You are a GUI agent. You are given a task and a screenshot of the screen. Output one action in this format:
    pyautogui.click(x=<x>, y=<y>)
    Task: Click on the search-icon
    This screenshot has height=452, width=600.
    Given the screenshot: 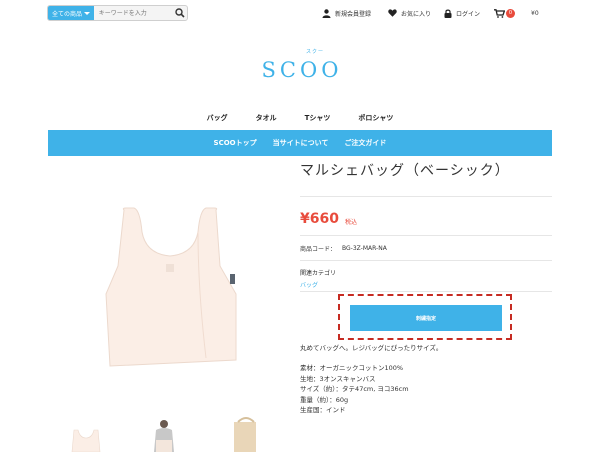 What is the action you would take?
    pyautogui.click(x=180, y=13)
    